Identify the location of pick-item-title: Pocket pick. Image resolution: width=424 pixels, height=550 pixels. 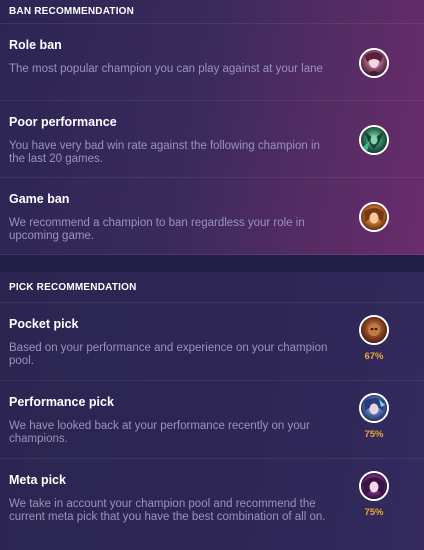
(44, 324).